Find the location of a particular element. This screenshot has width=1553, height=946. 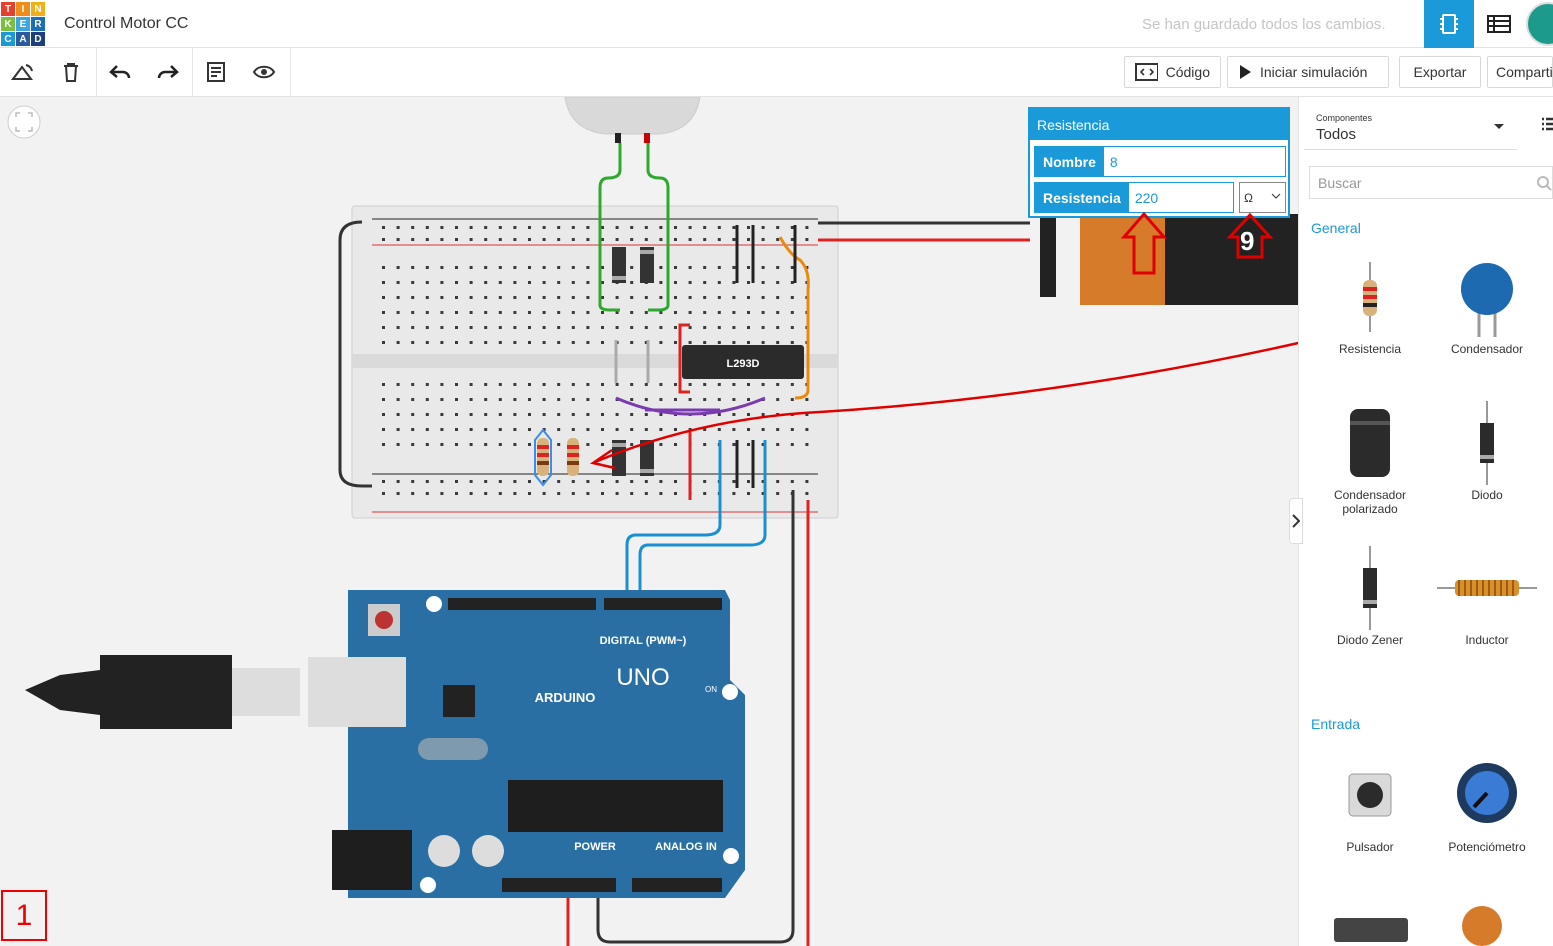

fit-view-button is located at coordinates (24, 122).